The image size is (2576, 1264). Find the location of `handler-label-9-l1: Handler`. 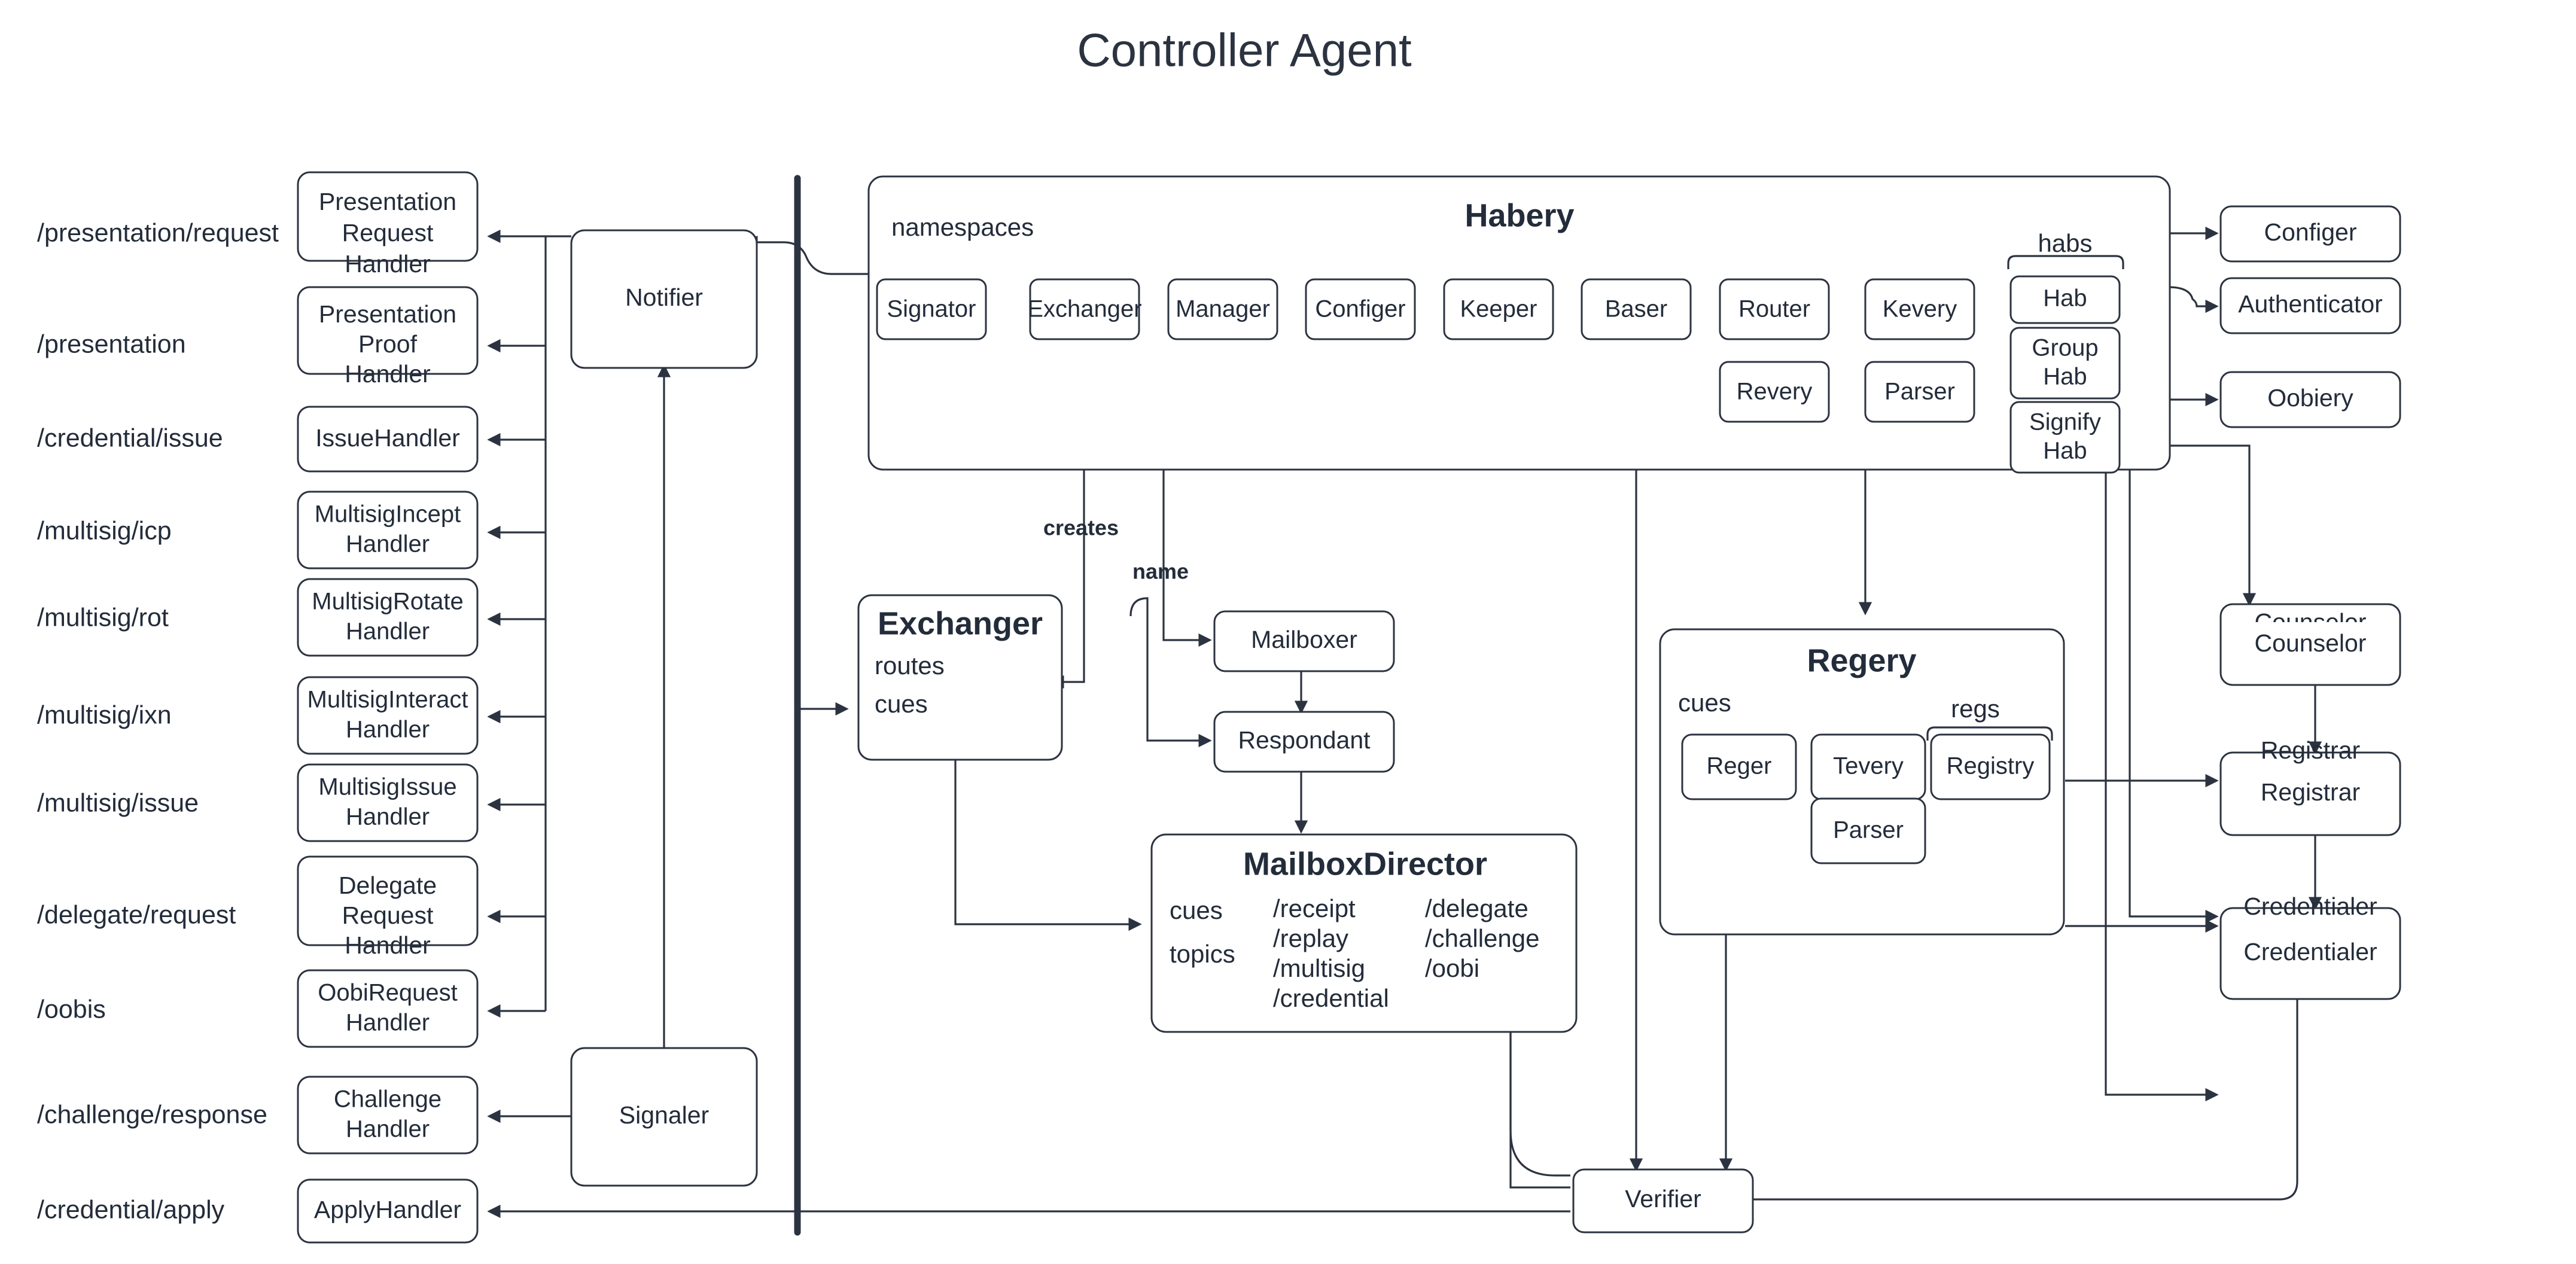

handler-label-9-l1: Handler is located at coordinates (388, 1129).